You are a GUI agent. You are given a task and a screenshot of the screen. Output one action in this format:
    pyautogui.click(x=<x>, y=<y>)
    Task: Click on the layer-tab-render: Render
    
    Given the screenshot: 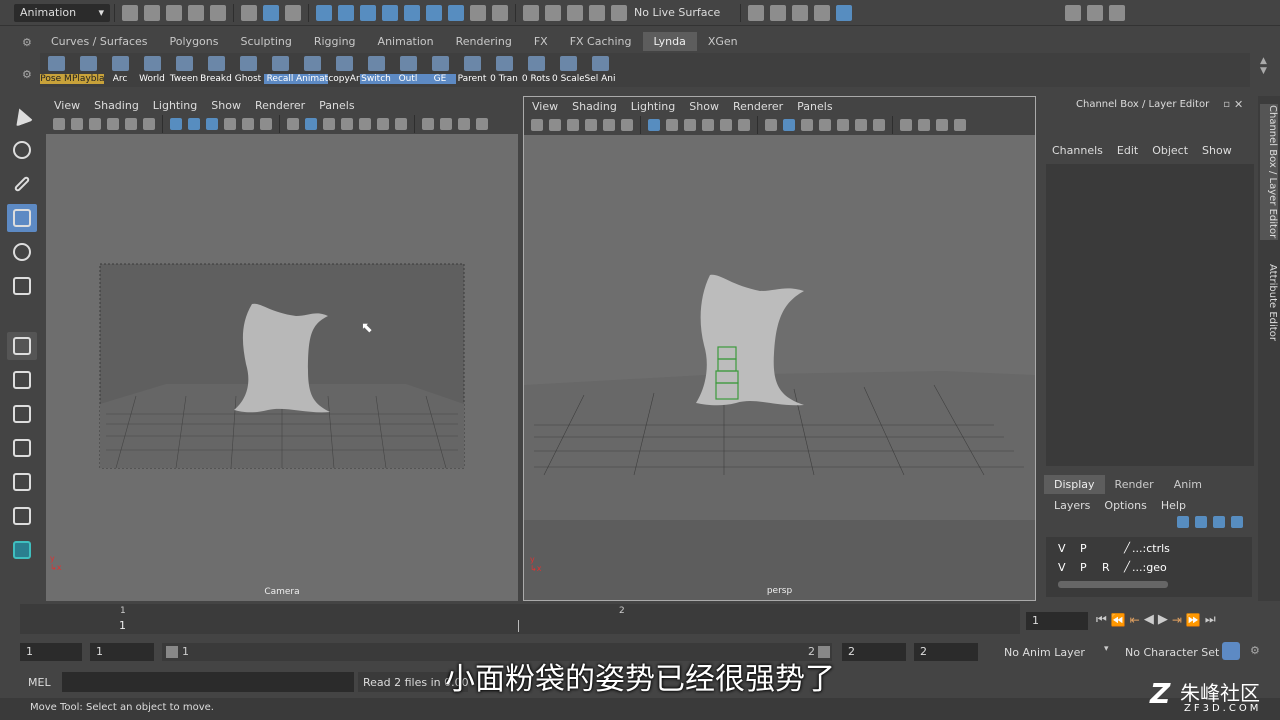 What is the action you would take?
    pyautogui.click(x=1134, y=484)
    